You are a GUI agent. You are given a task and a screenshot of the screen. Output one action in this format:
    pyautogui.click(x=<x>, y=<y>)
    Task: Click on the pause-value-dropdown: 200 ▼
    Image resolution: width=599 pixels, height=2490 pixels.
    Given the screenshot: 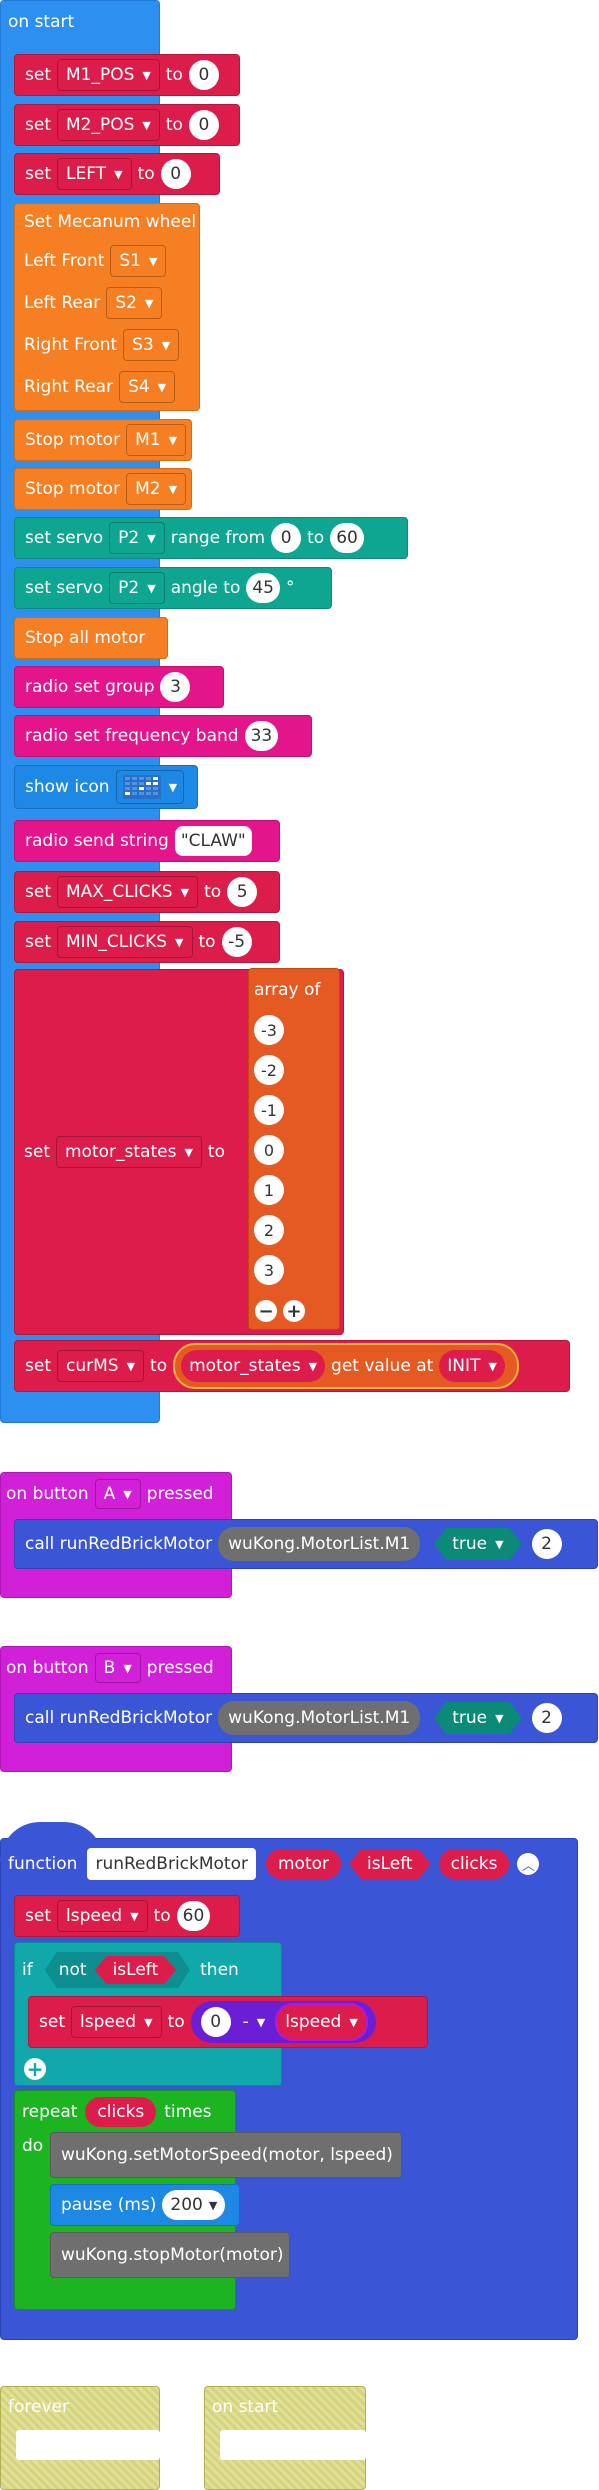 What is the action you would take?
    pyautogui.click(x=194, y=2205)
    